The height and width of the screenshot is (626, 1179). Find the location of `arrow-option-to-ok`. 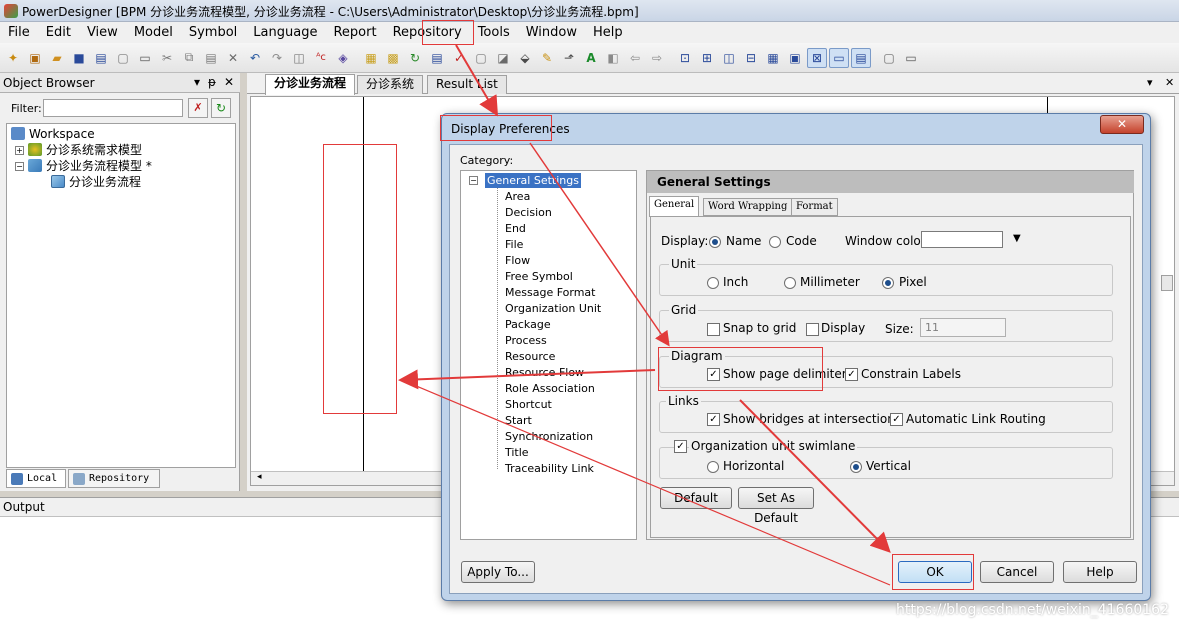

arrow-option-to-ok is located at coordinates (815, 476).